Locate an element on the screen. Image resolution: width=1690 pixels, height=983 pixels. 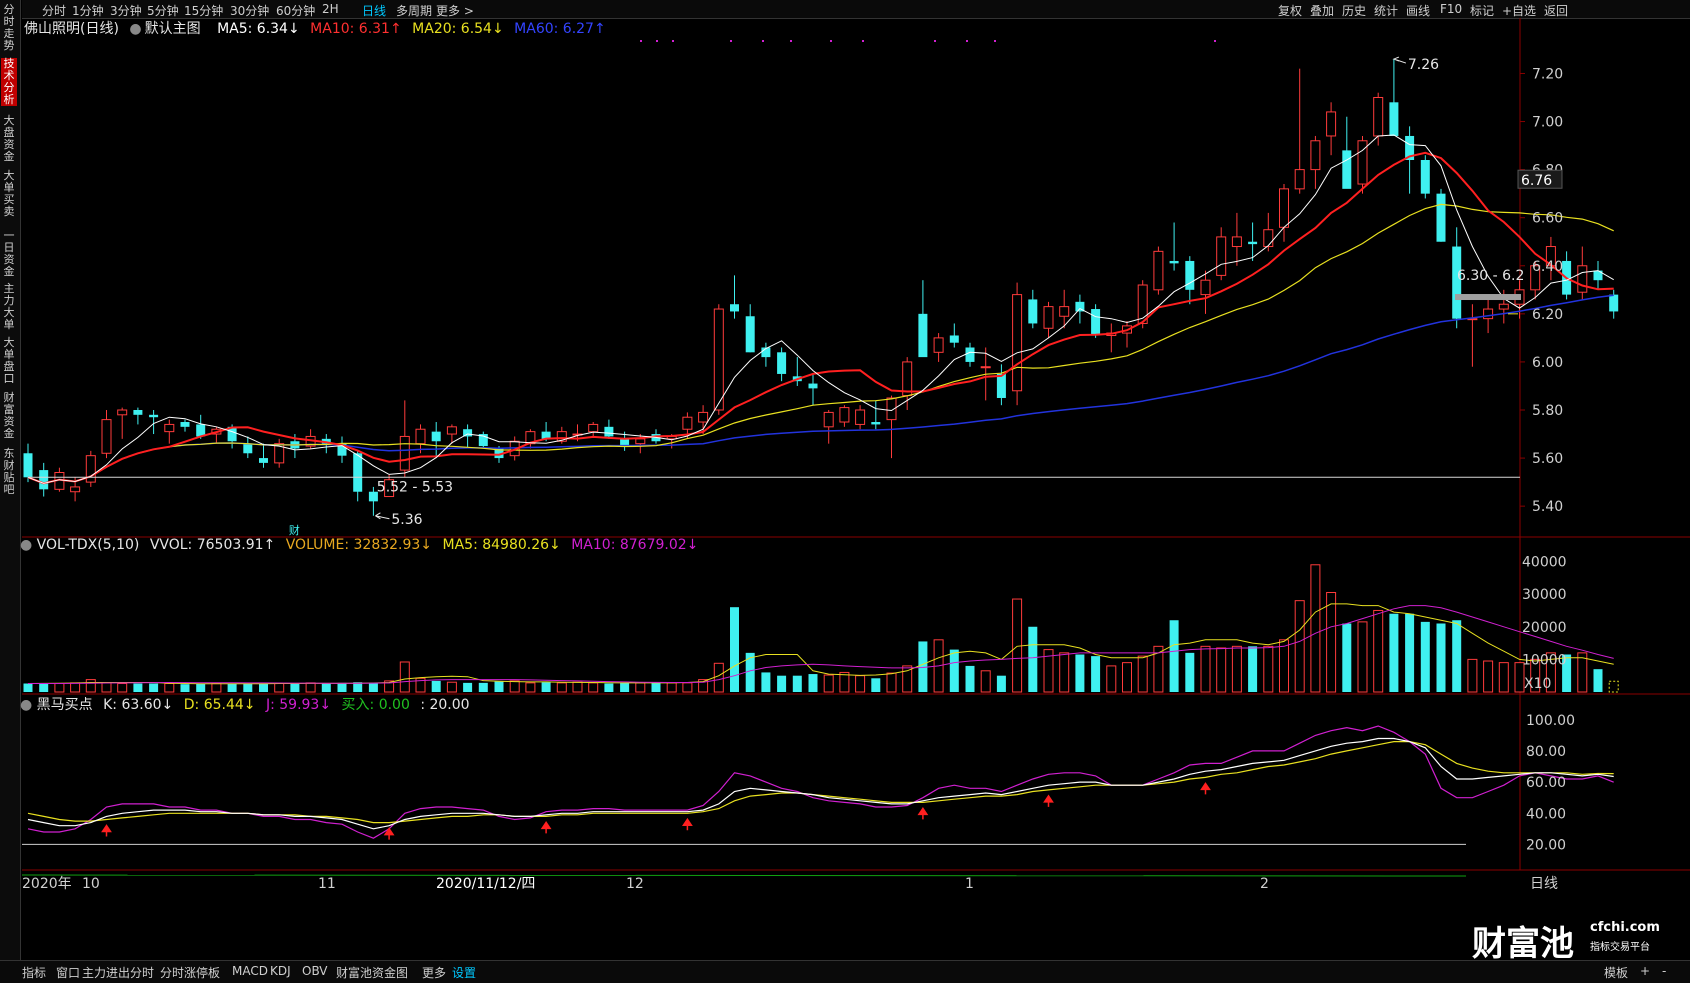
range-low-label: 5.52 - 5.53 is located at coordinates (415, 487).